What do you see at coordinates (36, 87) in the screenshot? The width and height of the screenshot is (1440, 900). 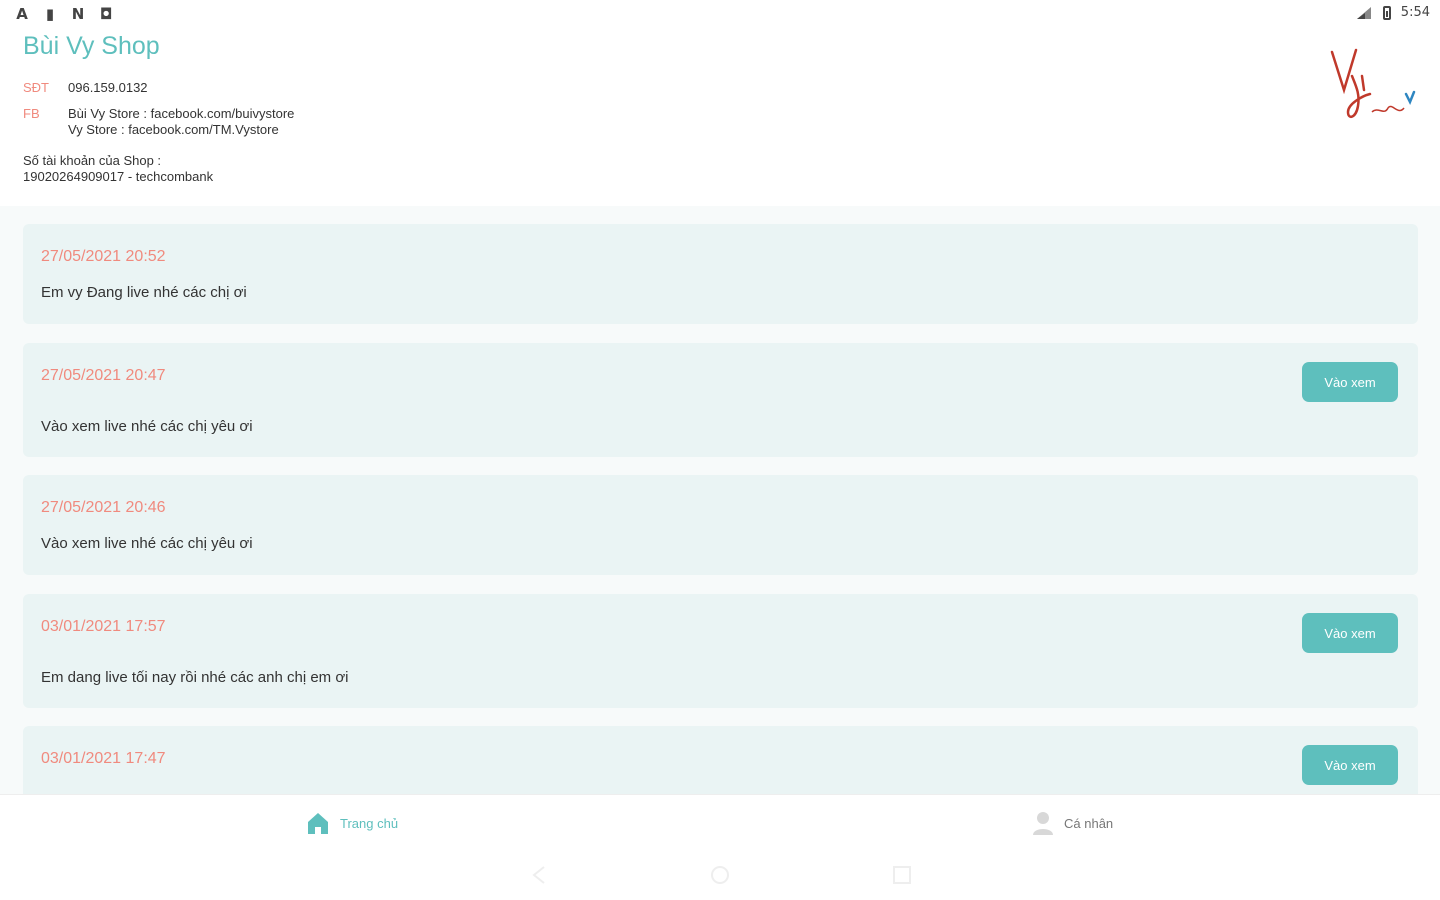 I see `phone-label: SĐT` at bounding box center [36, 87].